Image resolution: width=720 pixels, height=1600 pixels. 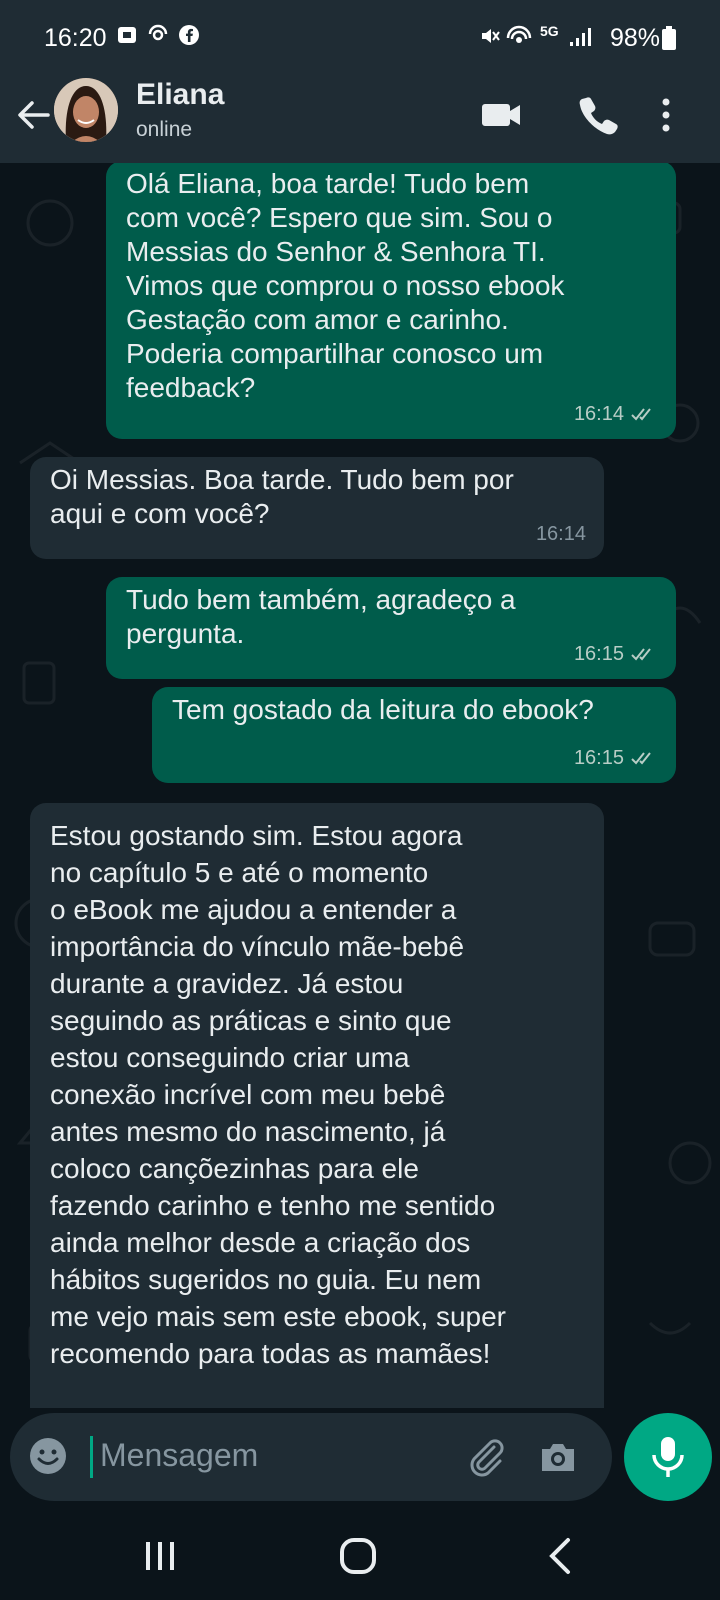 What do you see at coordinates (180, 95) in the screenshot?
I see `contact-name: Eliana` at bounding box center [180, 95].